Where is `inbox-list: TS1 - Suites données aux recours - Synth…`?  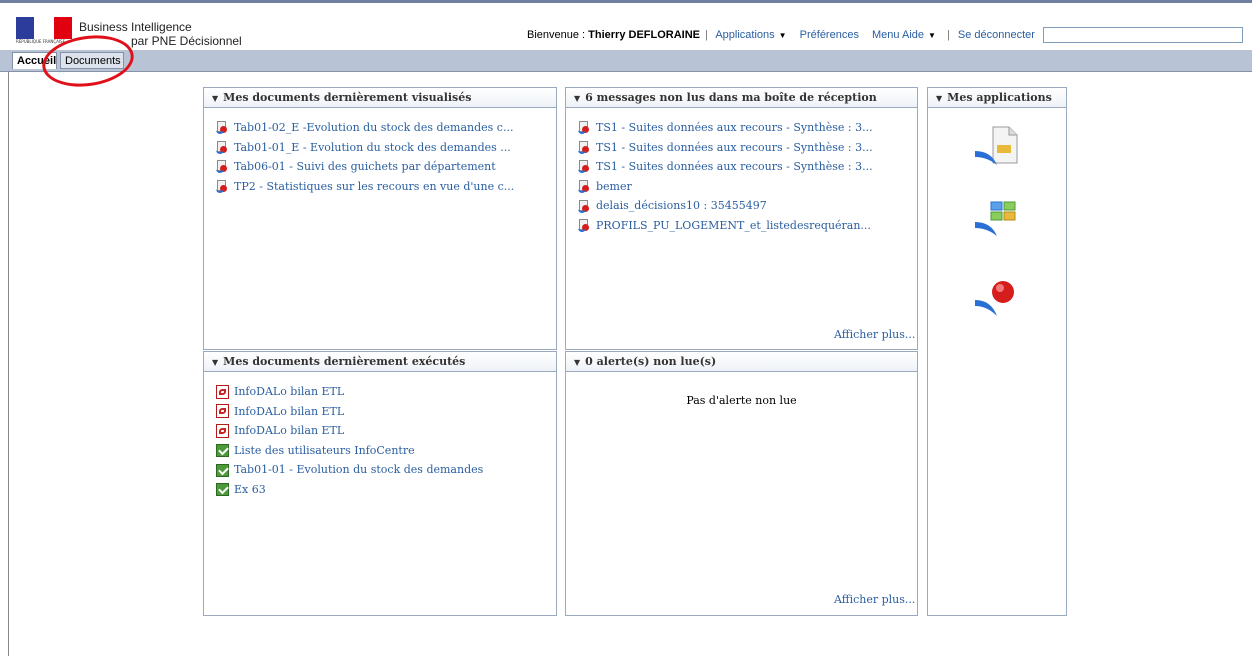 inbox-list: TS1 - Suites données aux recours - Synth… is located at coordinates (725, 177).